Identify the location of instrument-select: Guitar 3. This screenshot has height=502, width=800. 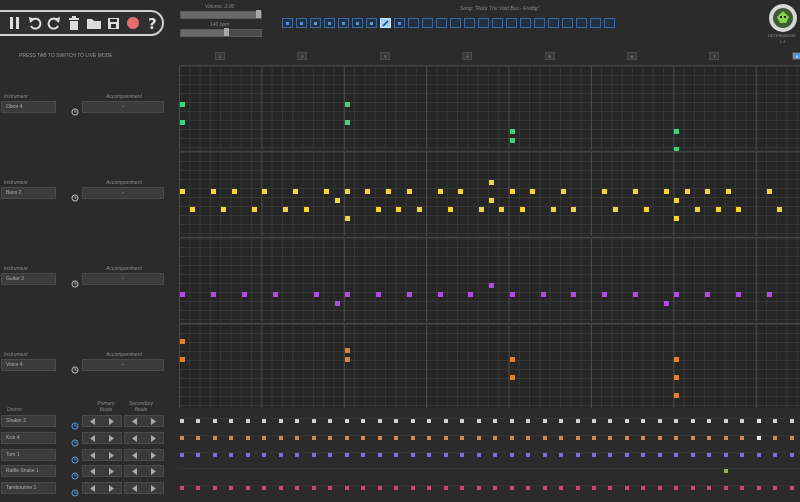
(28, 279).